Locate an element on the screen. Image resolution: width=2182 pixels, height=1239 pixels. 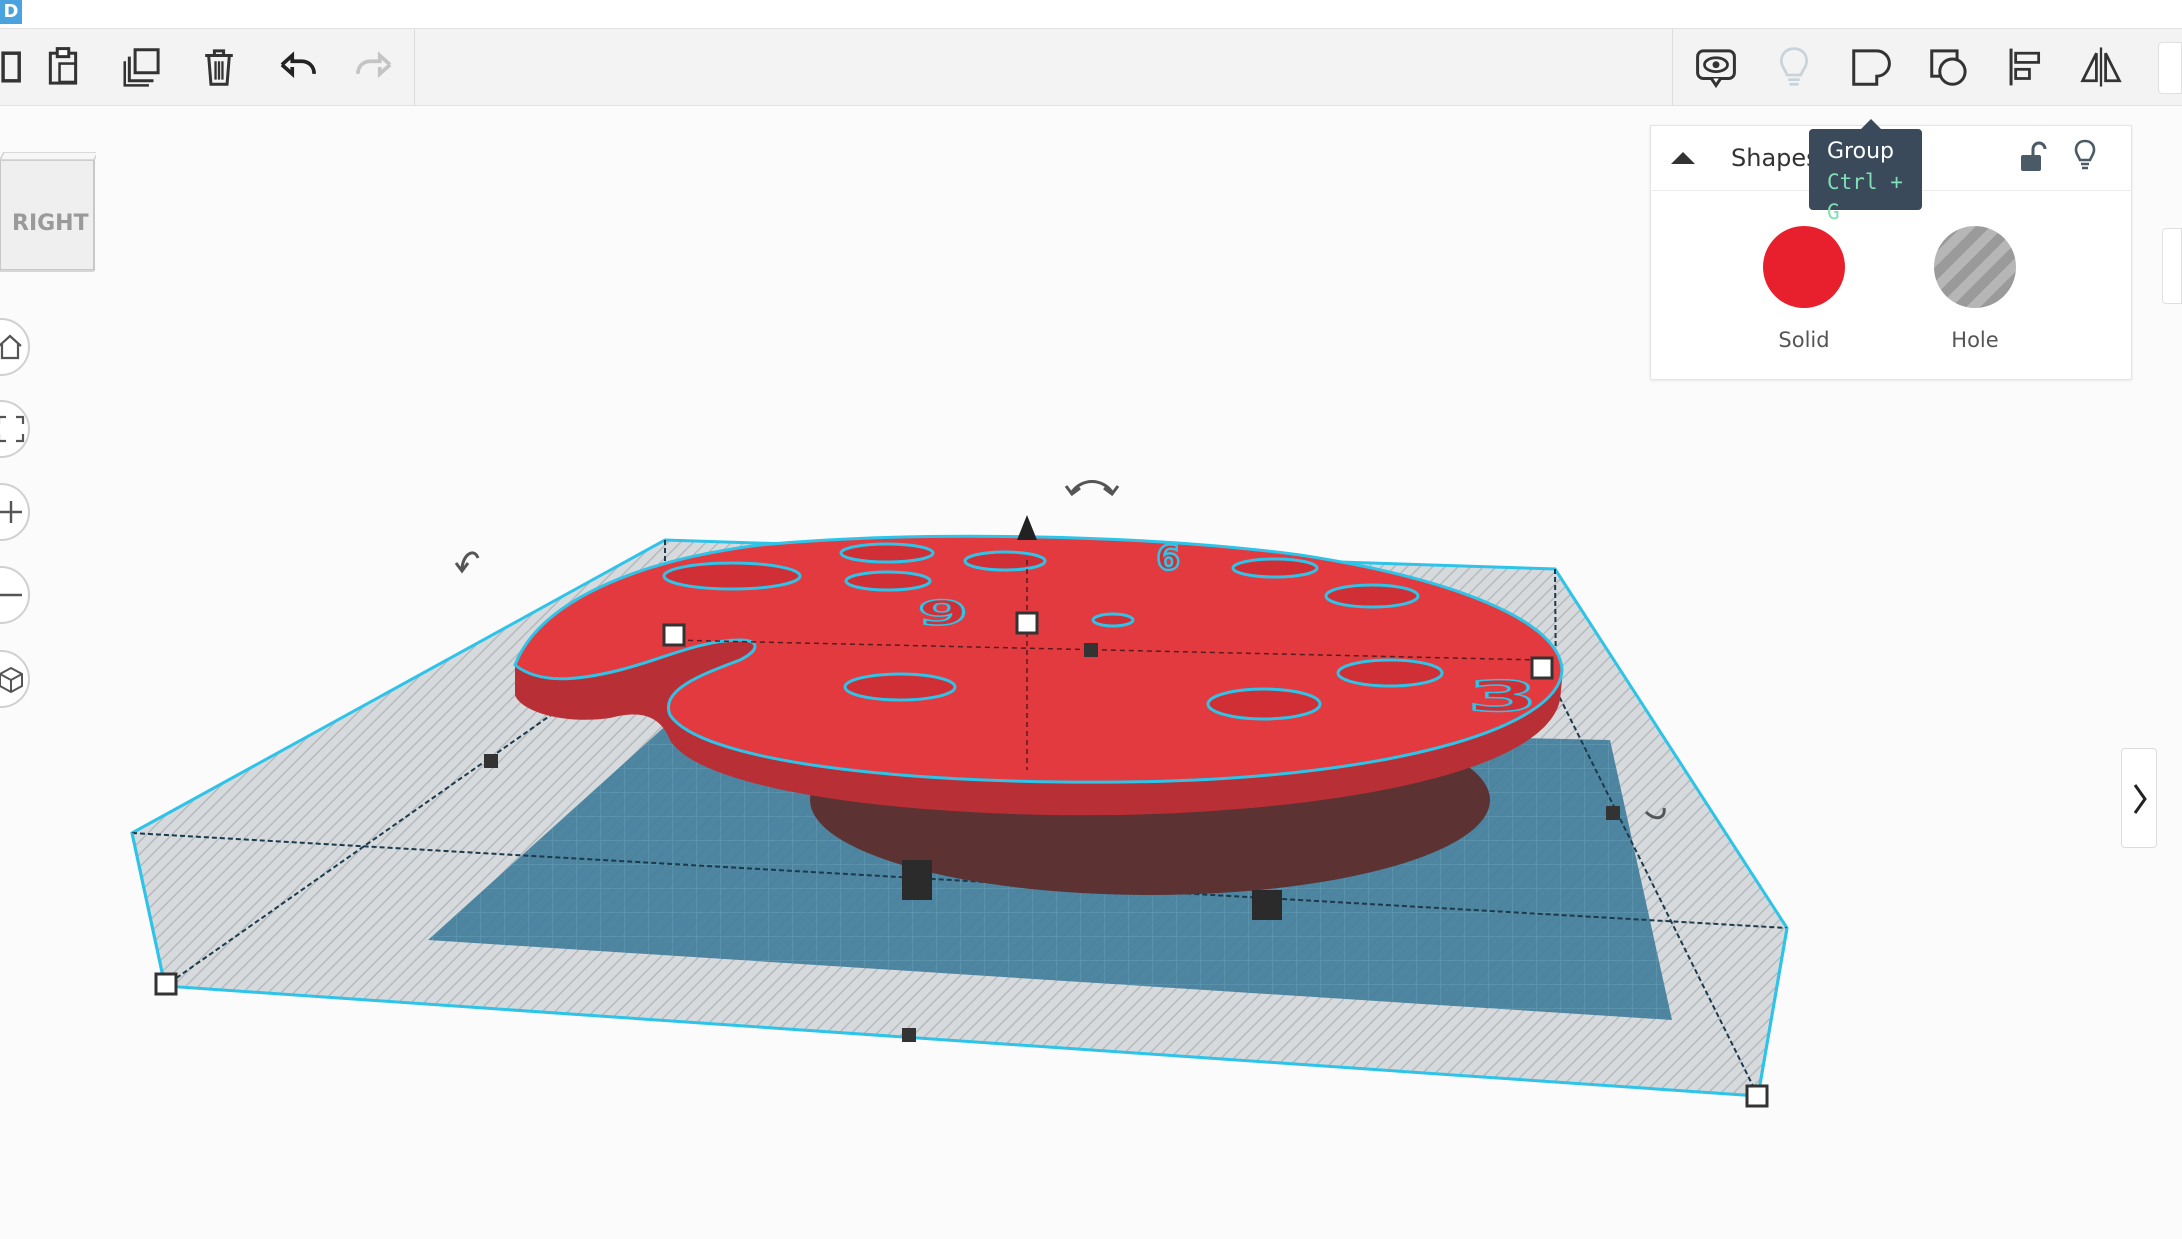
unlock-icon is located at coordinates (2031, 157).